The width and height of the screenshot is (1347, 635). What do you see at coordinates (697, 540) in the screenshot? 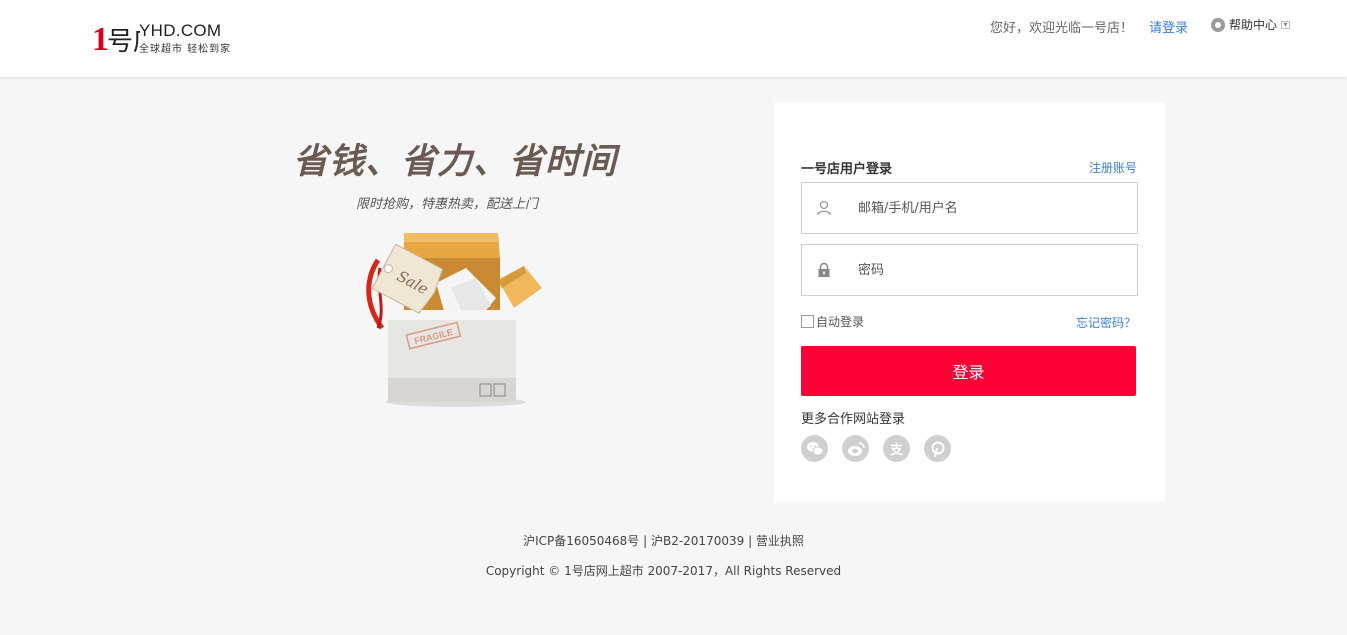
I see `b2-link: 沪B2-20170039` at bounding box center [697, 540].